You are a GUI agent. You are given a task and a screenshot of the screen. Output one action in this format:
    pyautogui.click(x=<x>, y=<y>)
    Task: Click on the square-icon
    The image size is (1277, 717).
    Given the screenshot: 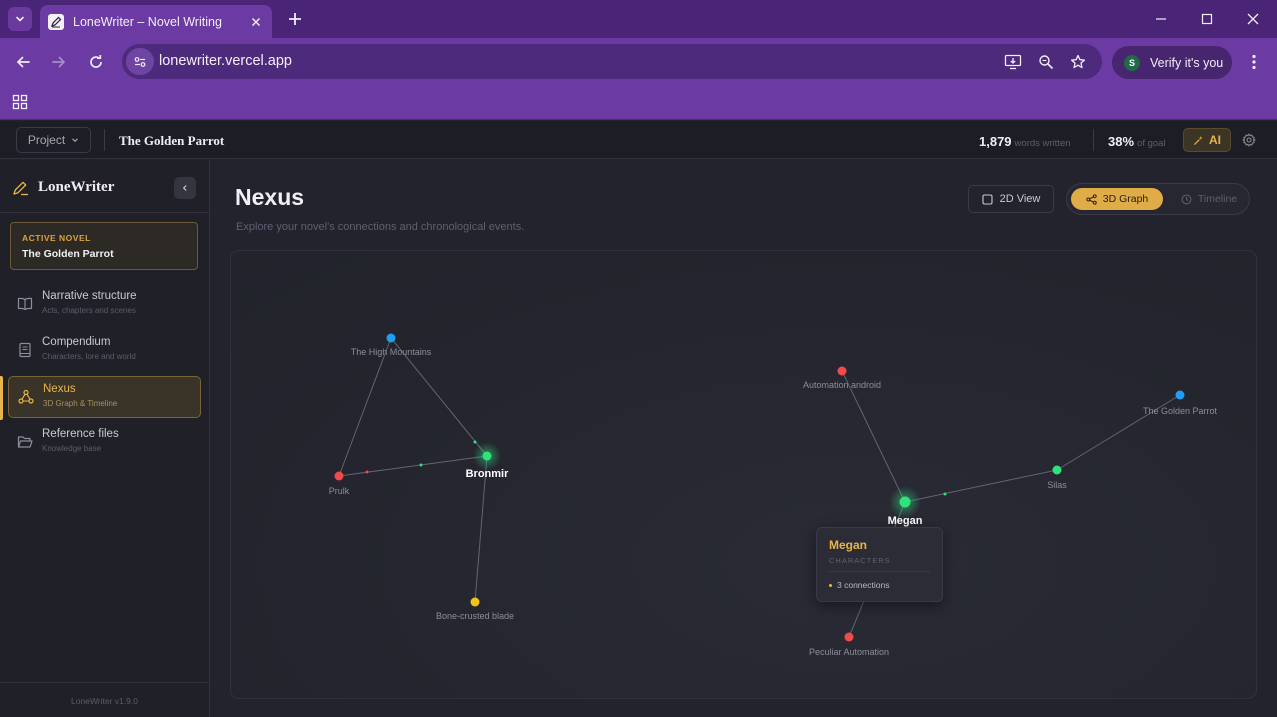 What is the action you would take?
    pyautogui.click(x=987, y=199)
    